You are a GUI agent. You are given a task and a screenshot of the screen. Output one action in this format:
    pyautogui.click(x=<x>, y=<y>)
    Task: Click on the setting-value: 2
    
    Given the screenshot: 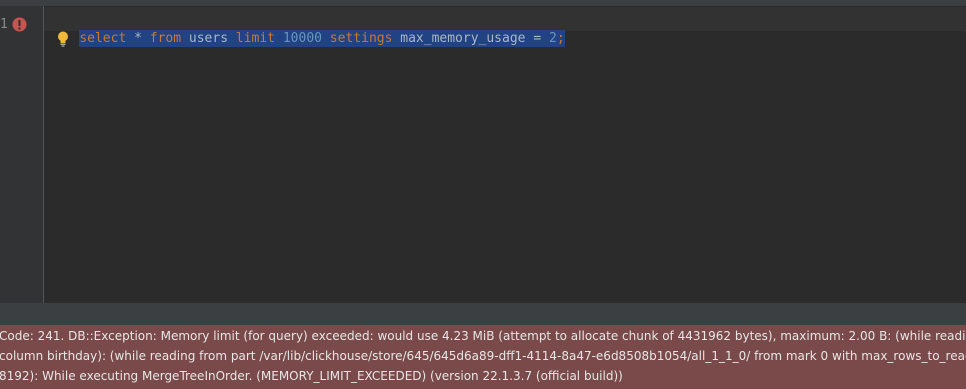 What is the action you would take?
    pyautogui.click(x=552, y=38)
    